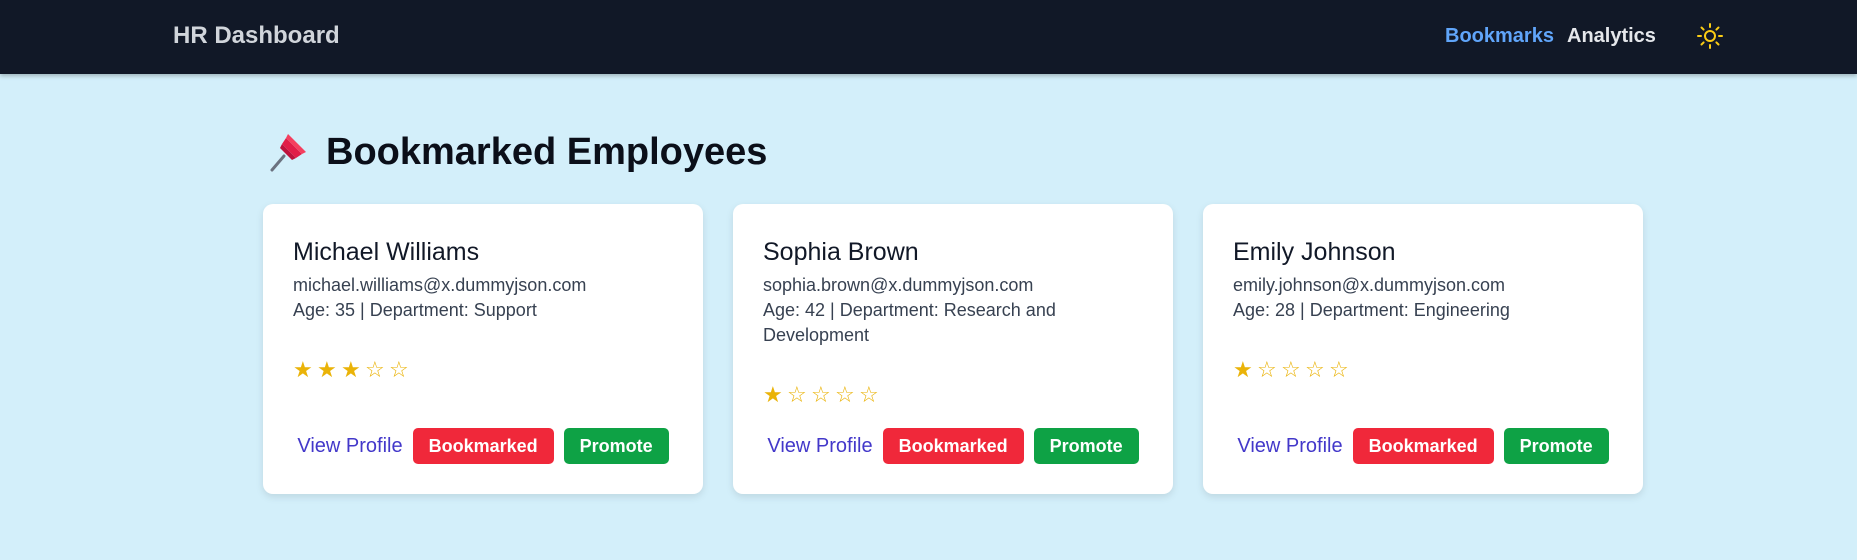 The image size is (1857, 560). What do you see at coordinates (415, 310) in the screenshot?
I see `employee-meta: Age: 35 | Department: Support` at bounding box center [415, 310].